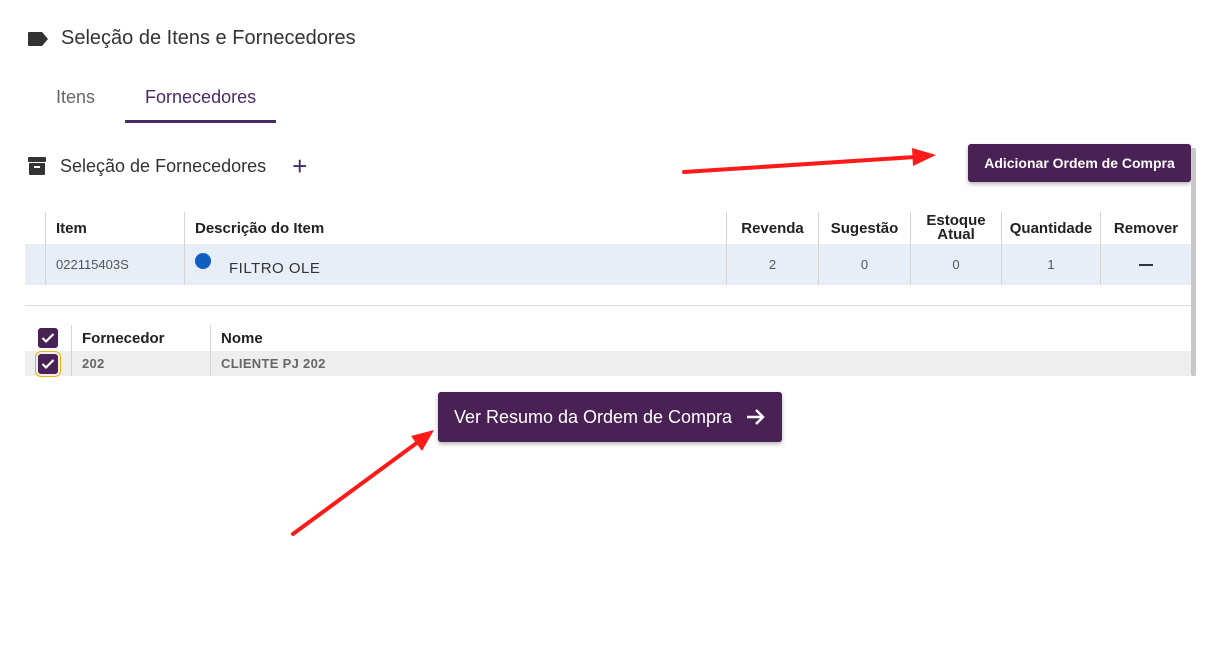  Describe the element at coordinates (1079, 163) in the screenshot. I see `add-order-button: Adicionar Ordem de Compra` at that location.